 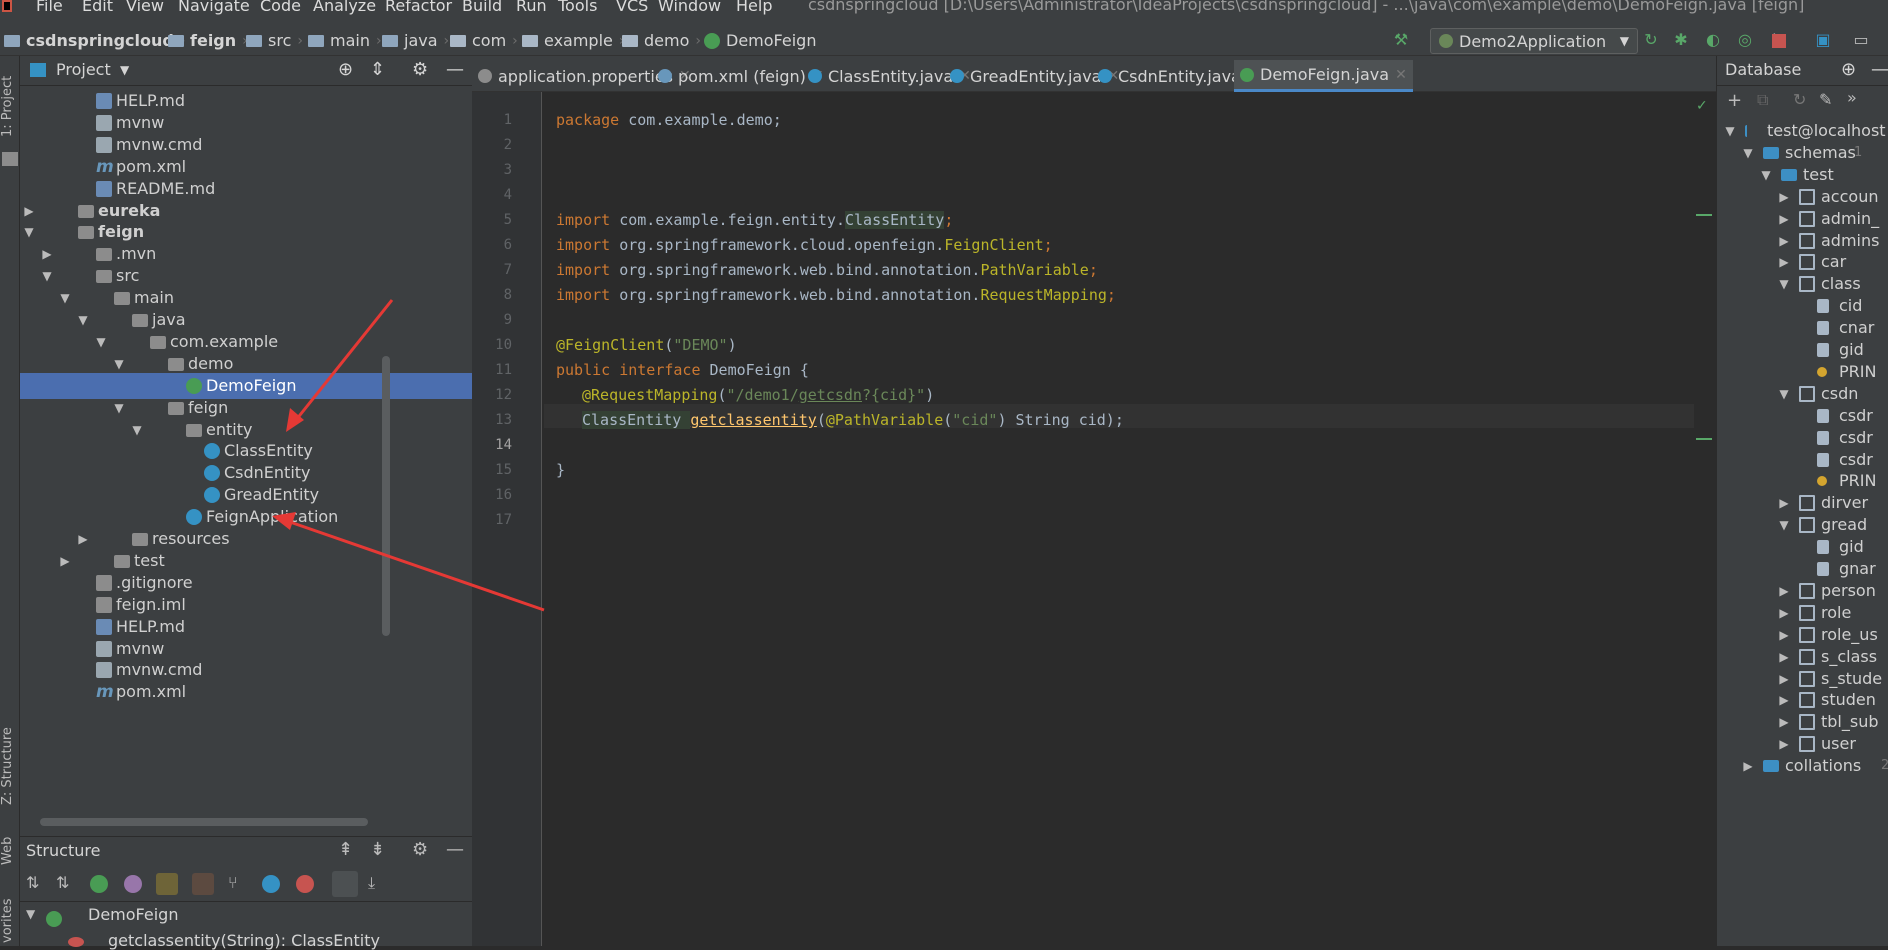 I want to click on expand-all-icon: ⇞, so click(x=345, y=849).